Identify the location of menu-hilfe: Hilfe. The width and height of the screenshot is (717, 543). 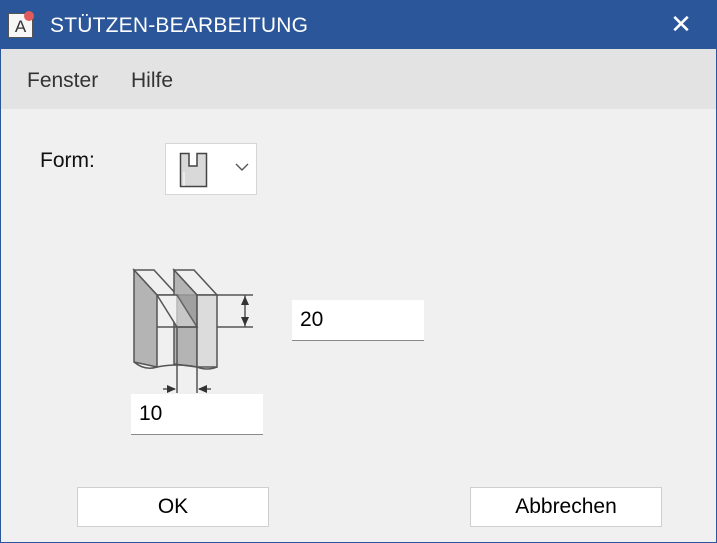
(152, 81).